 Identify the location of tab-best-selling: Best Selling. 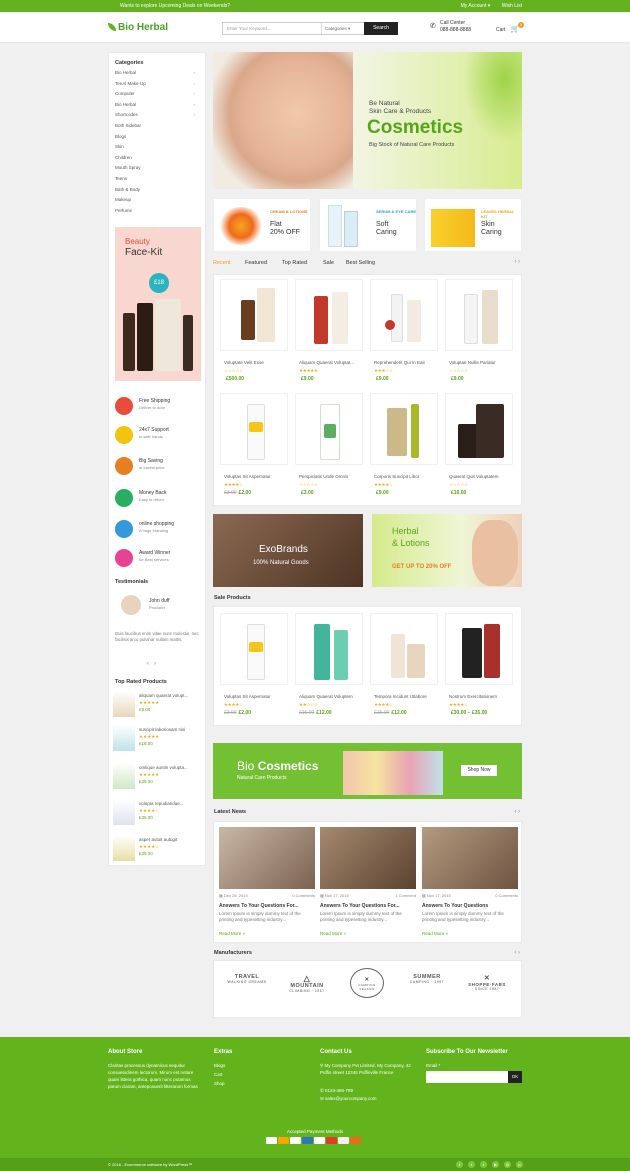
(360, 263).